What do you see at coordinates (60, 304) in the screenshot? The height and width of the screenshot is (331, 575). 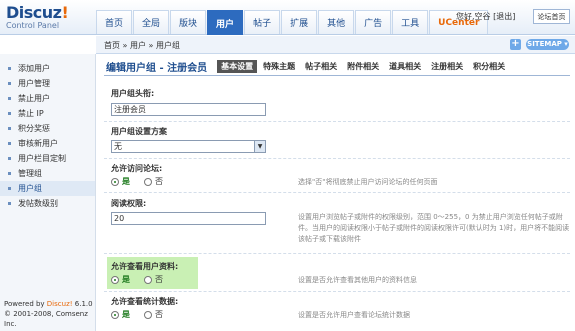 I see `product-name: Discuz!` at bounding box center [60, 304].